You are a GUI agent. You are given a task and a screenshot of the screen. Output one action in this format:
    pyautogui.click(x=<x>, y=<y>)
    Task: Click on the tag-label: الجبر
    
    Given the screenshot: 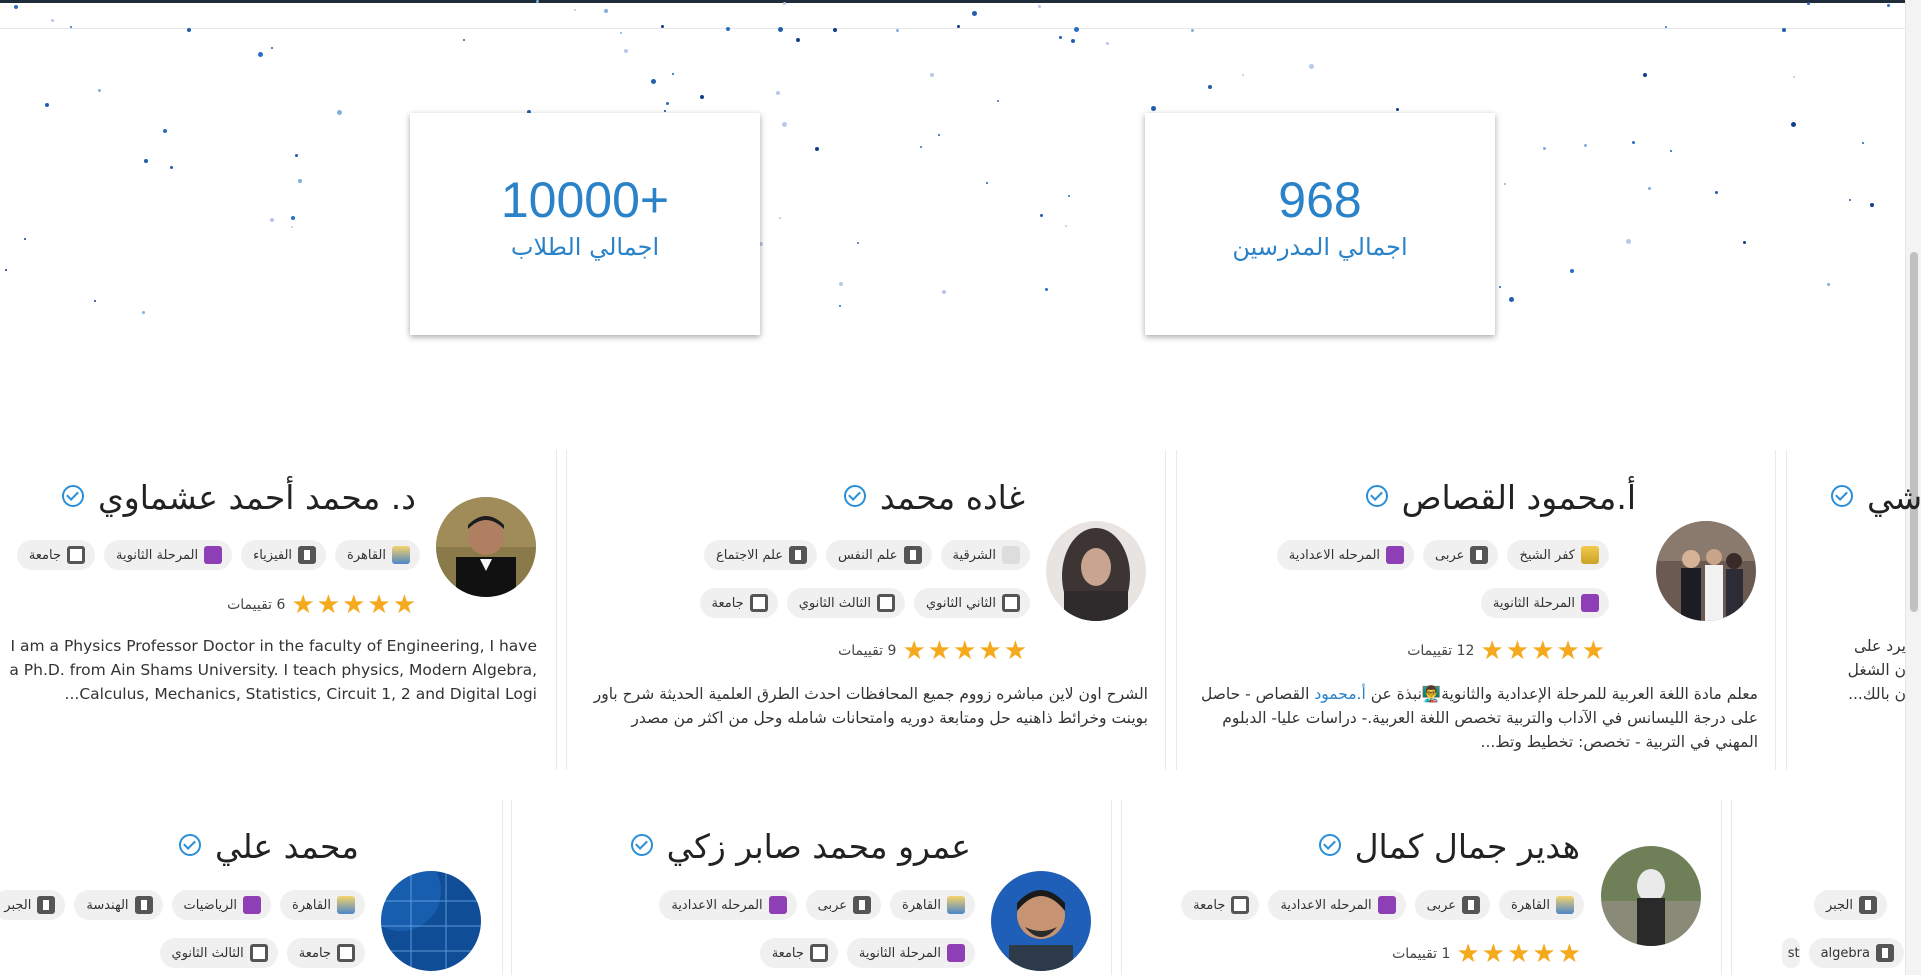 What is the action you would take?
    pyautogui.click(x=1839, y=905)
    